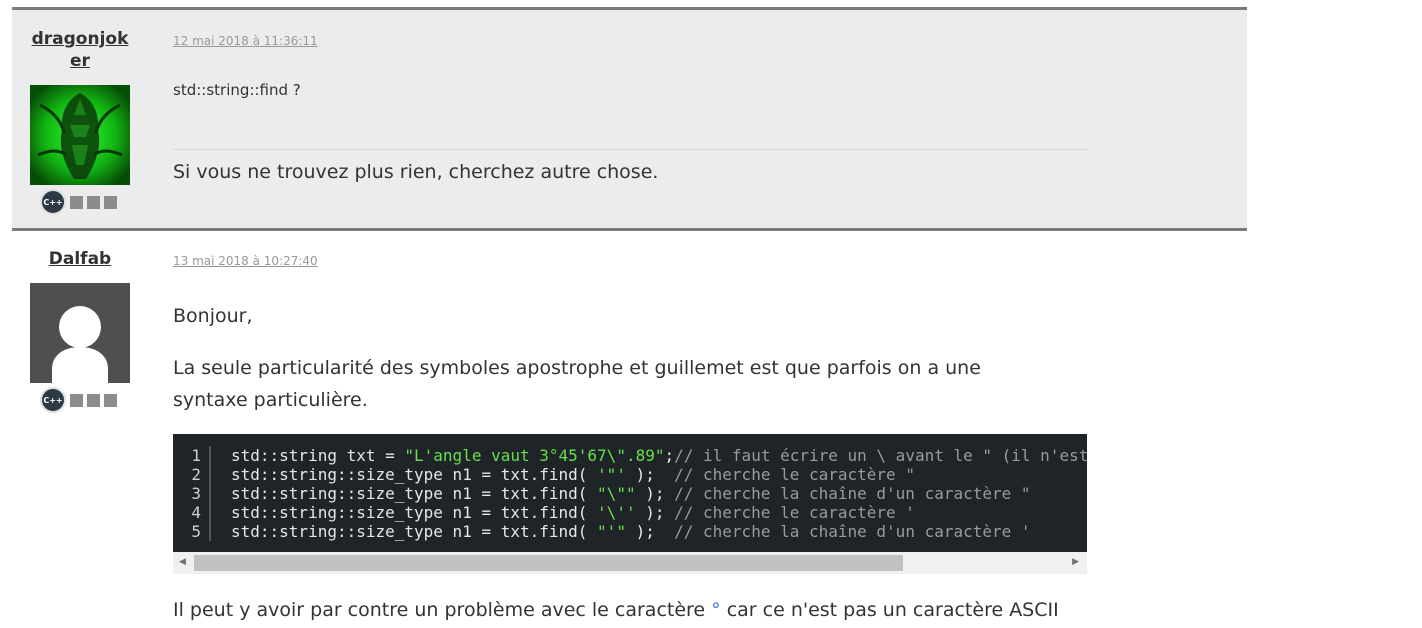 The image size is (1422, 628). What do you see at coordinates (182, 562) in the screenshot?
I see `scroll-left-arrow-icon: ◀` at bounding box center [182, 562].